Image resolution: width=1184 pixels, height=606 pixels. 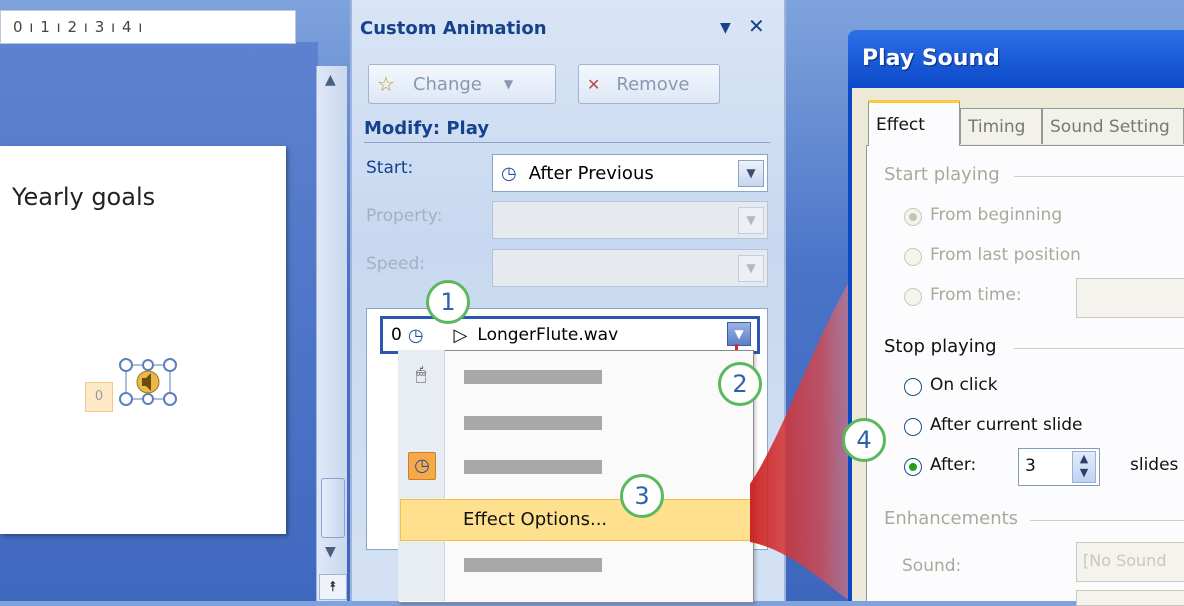 What do you see at coordinates (448, 302) in the screenshot?
I see `callout-1: 1` at bounding box center [448, 302].